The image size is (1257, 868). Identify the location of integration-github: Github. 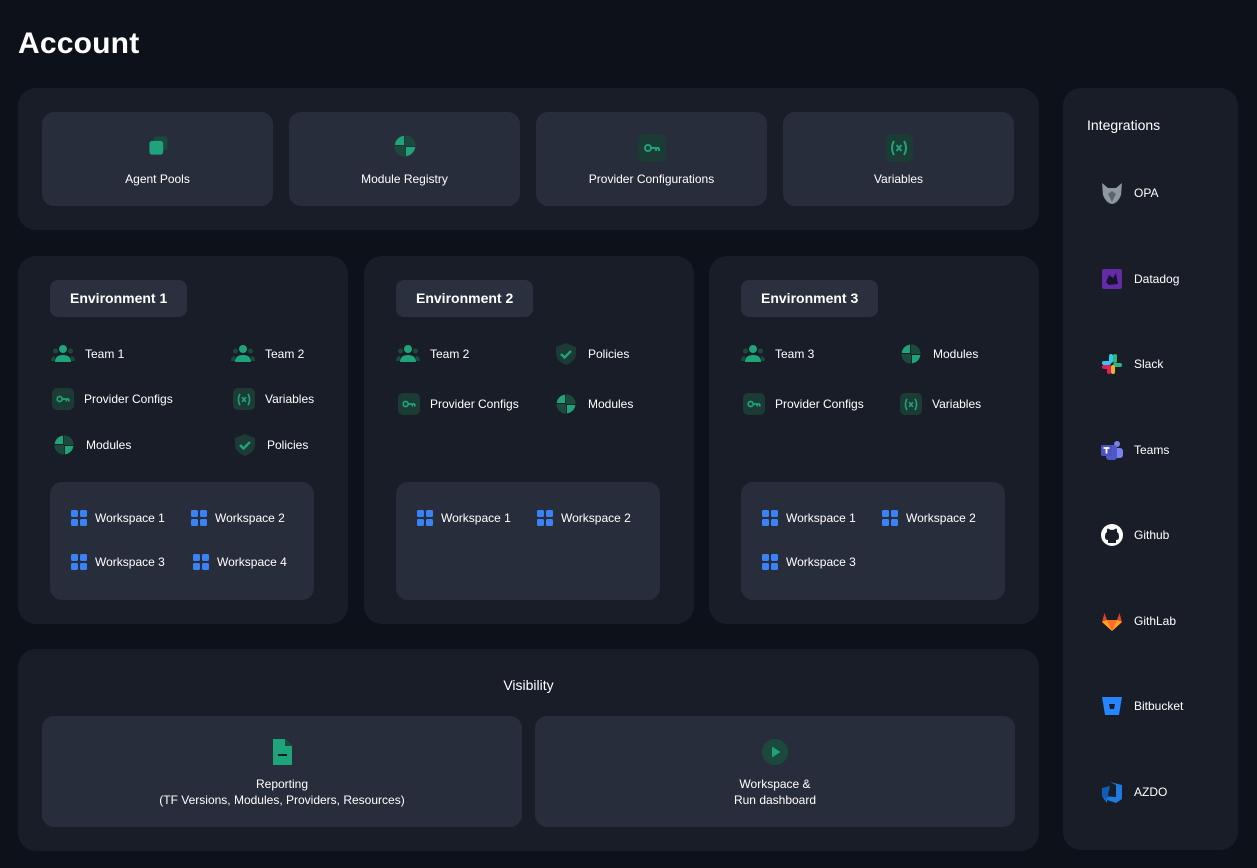
(1134, 535).